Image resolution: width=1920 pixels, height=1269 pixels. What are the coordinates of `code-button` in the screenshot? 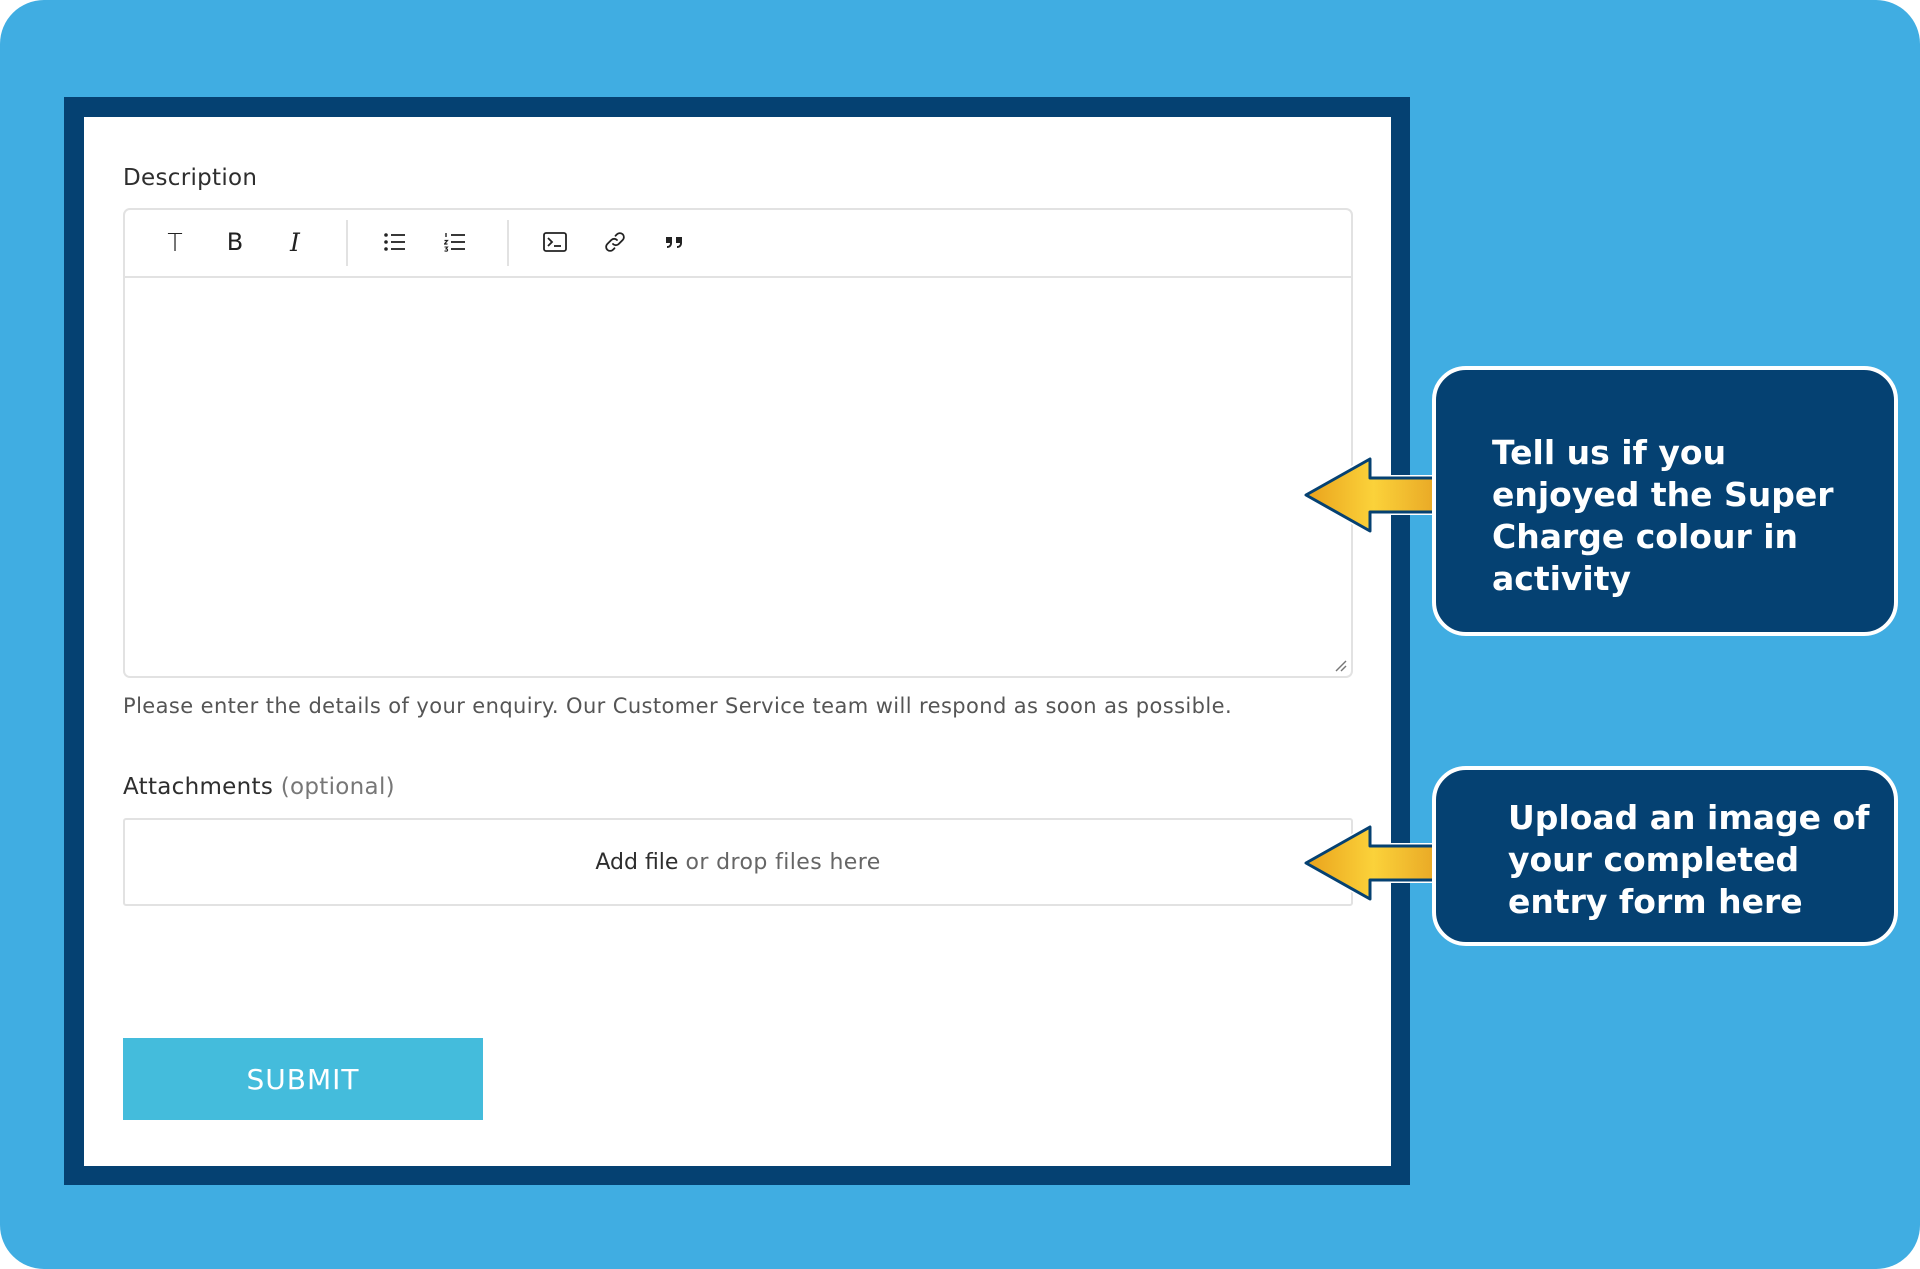 It's located at (555, 242).